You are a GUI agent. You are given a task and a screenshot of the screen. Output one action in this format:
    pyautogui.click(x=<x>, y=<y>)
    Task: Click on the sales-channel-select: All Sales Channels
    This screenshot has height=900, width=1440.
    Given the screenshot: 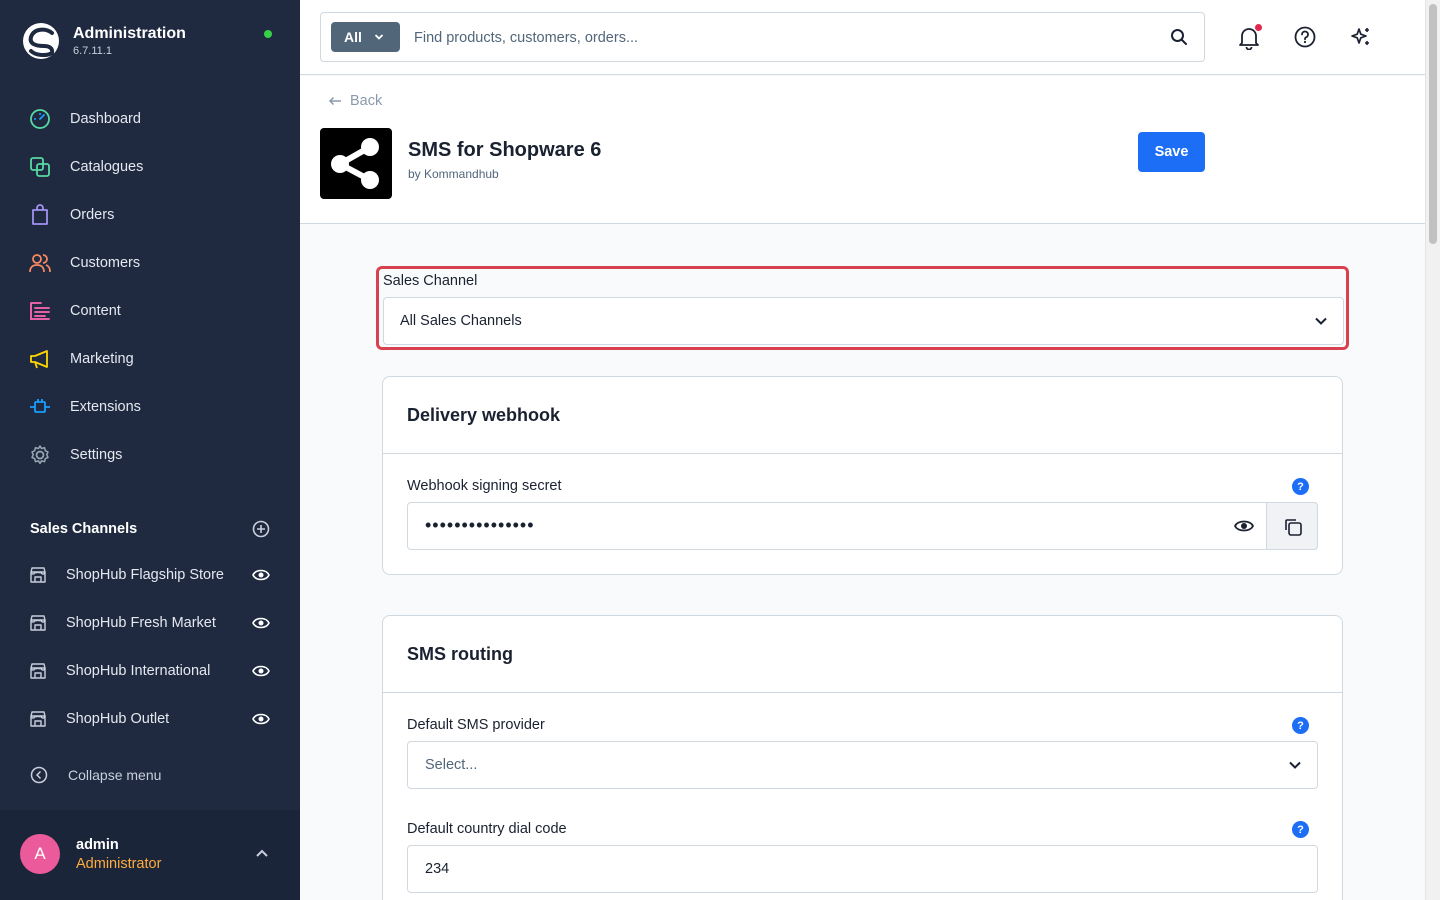 What is the action you would take?
    pyautogui.click(x=863, y=321)
    